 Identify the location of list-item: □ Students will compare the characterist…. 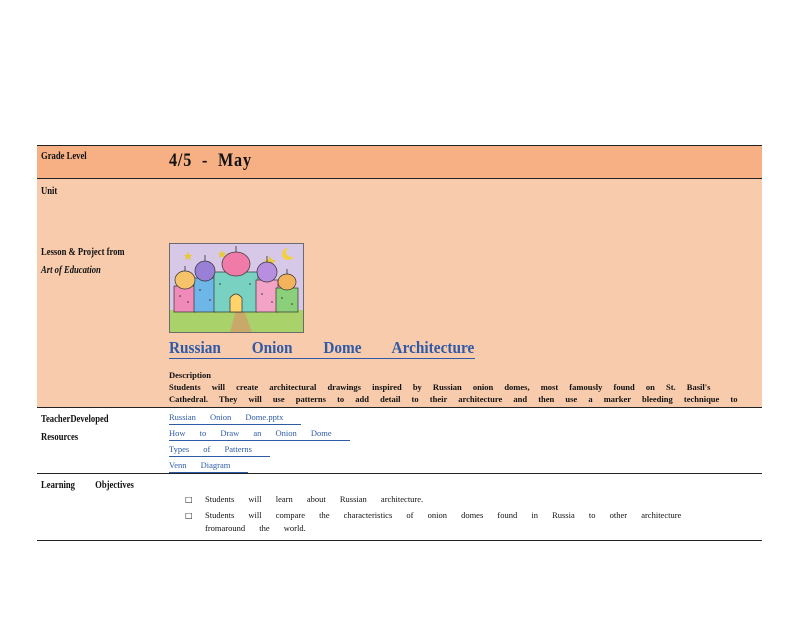
(458, 522).